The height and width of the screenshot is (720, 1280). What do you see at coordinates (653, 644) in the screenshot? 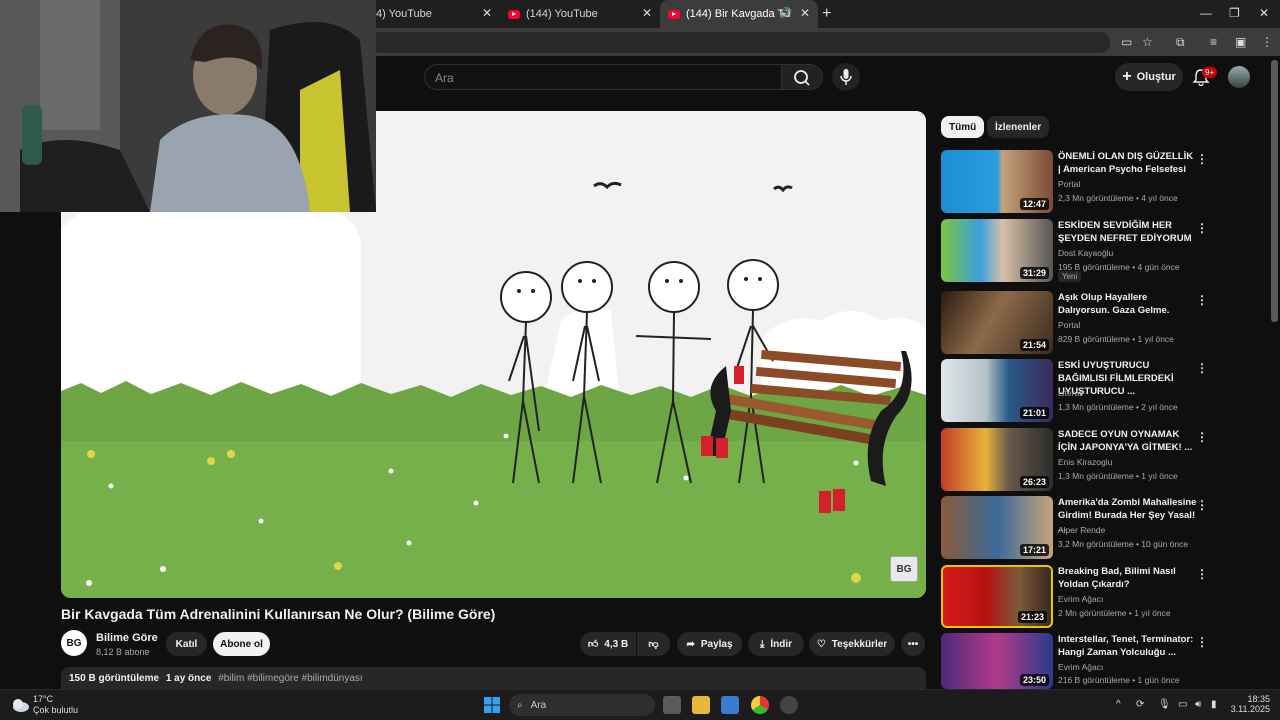
I see `dislike-button: 👎︎` at bounding box center [653, 644].